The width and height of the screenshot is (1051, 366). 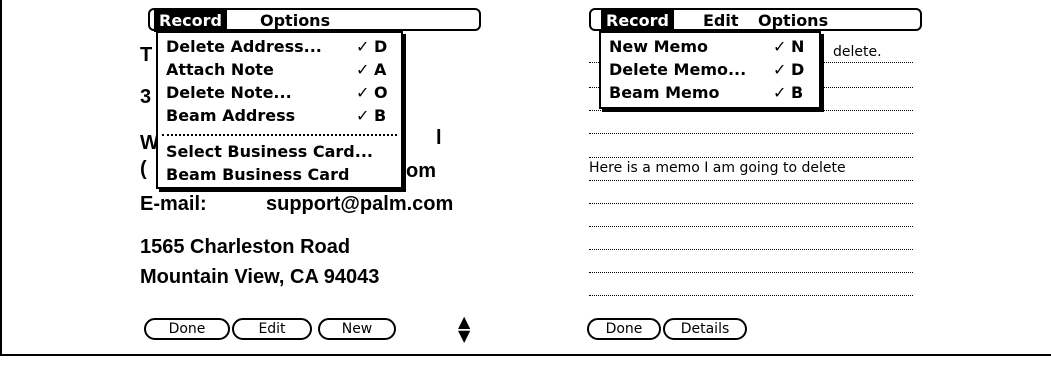 I want to click on menu-item-beam-address: Beam Address, so click(x=230, y=116).